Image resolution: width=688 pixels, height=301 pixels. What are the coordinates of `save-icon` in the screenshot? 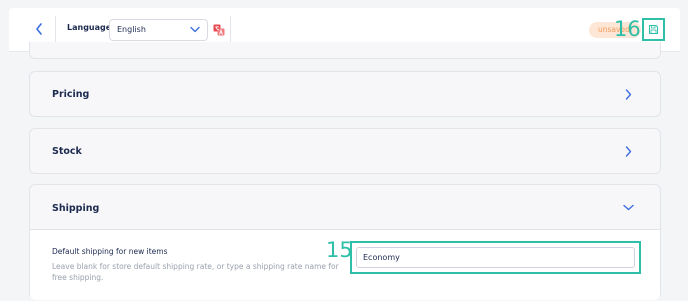 It's located at (653, 29).